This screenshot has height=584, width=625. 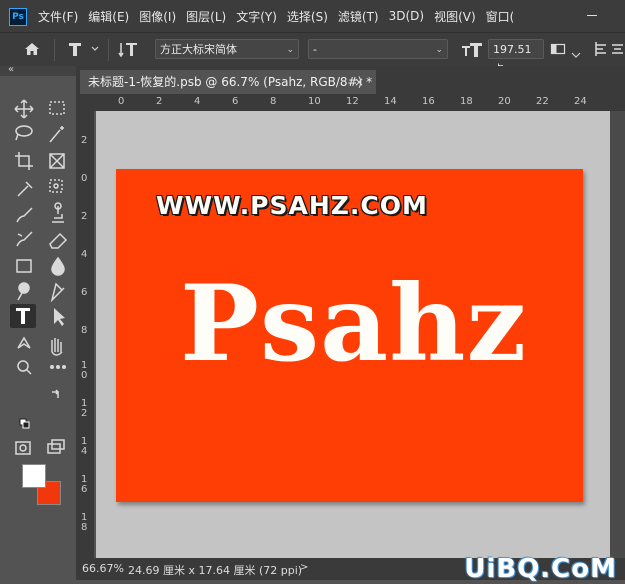 What do you see at coordinates (24, 161) in the screenshot?
I see `crop-icon` at bounding box center [24, 161].